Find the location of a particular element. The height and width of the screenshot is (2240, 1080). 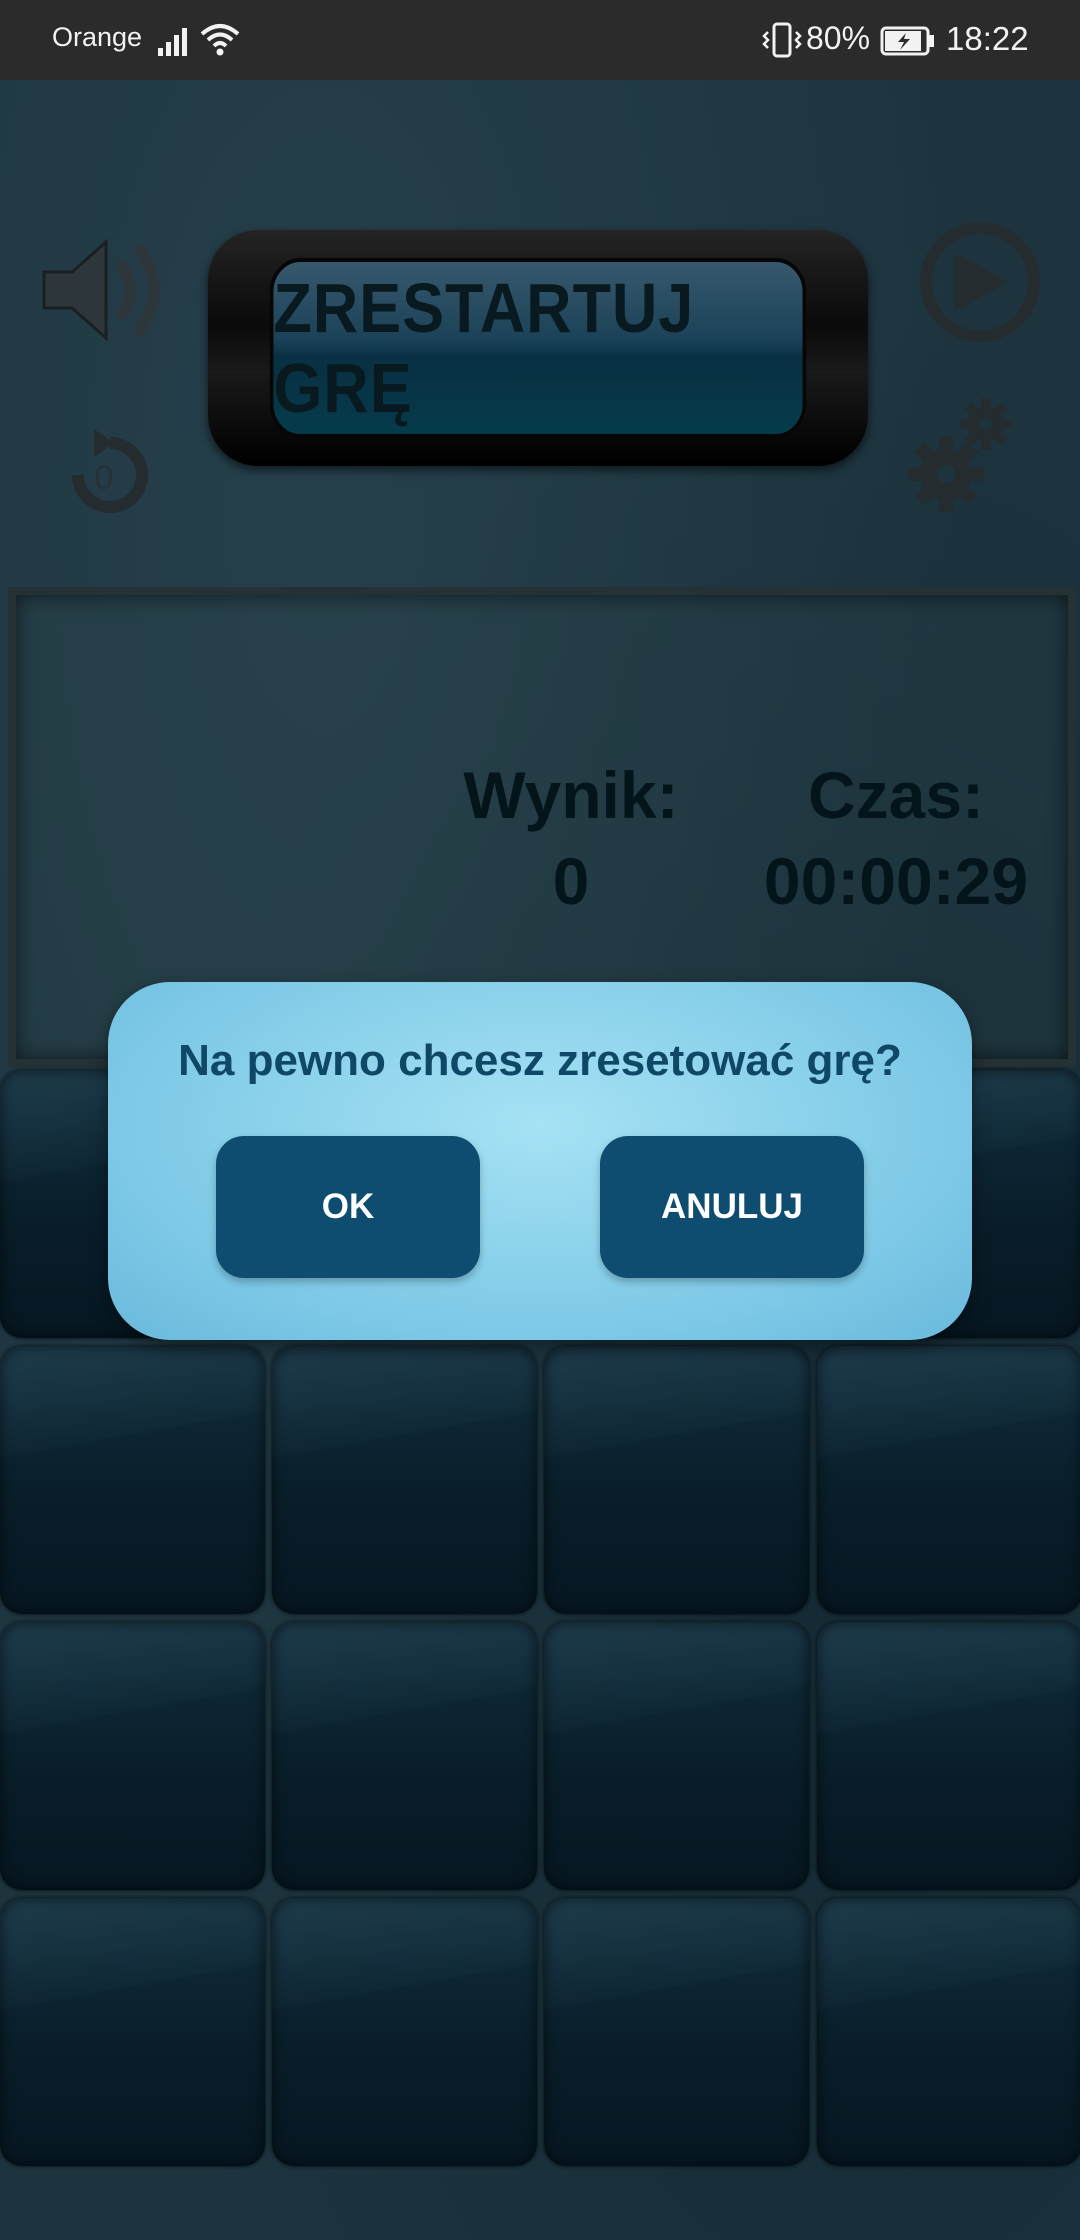

signal-icon is located at coordinates (176, 42).